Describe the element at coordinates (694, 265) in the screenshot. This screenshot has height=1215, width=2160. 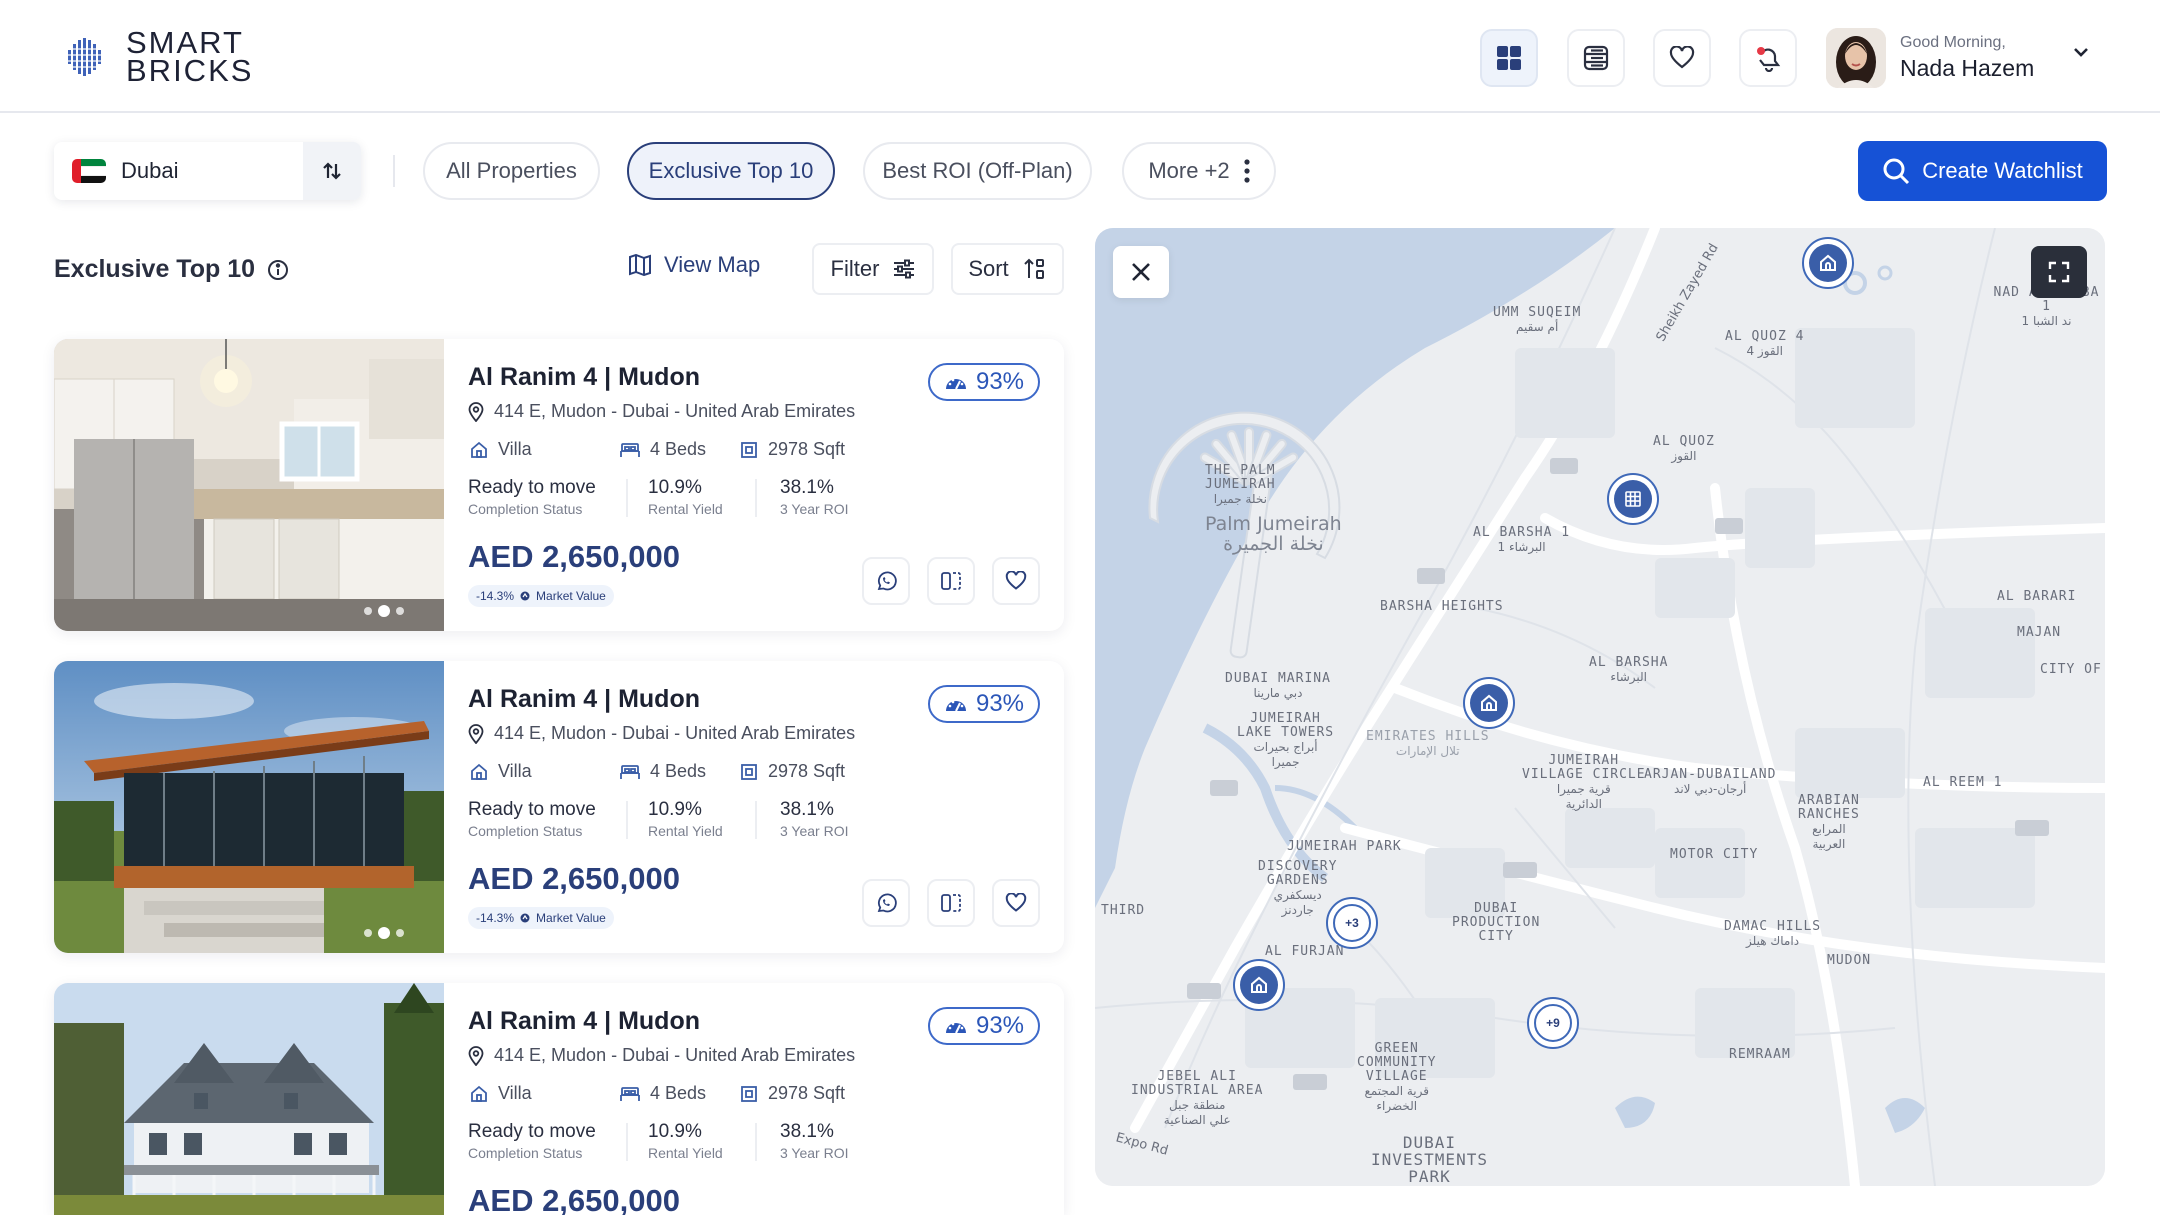
I see `view-map-button: View Map` at that location.